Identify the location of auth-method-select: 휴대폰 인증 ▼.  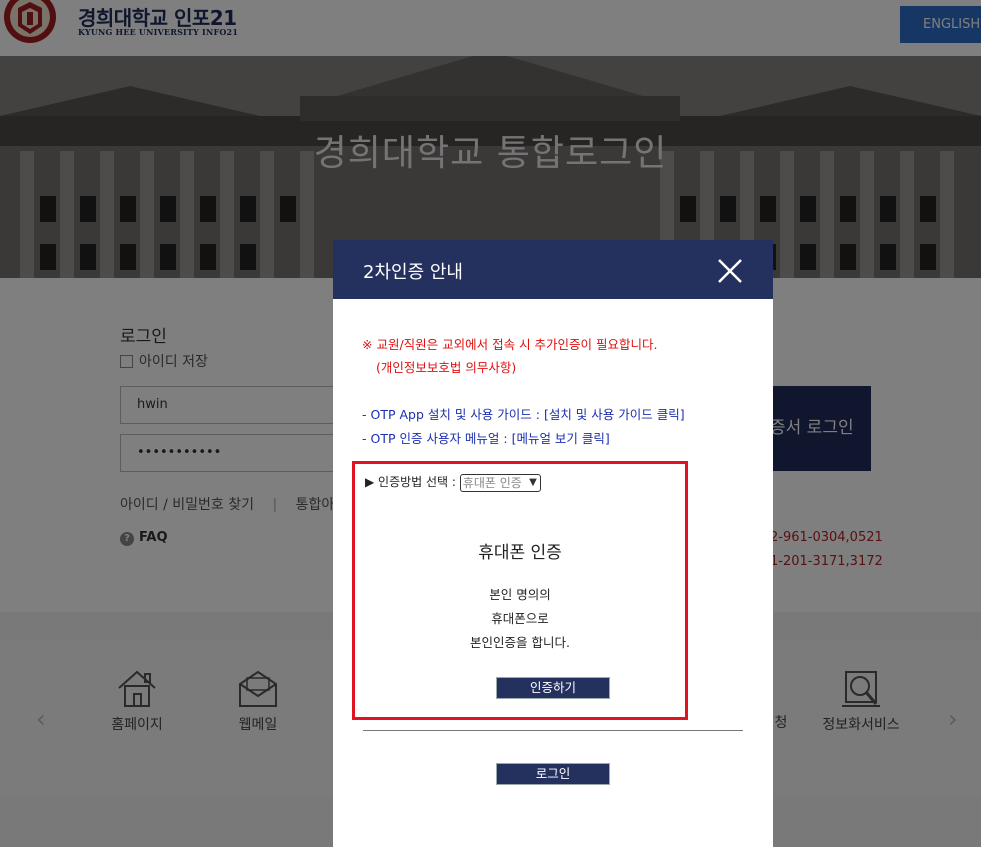
(500, 482).